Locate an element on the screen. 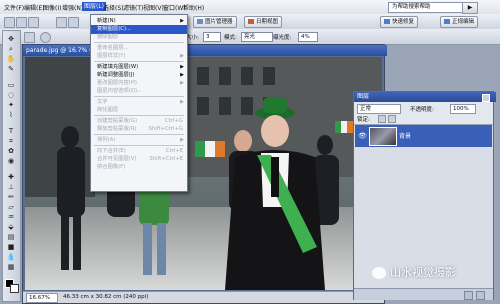  email-icon is located at coordinates (73, 22).